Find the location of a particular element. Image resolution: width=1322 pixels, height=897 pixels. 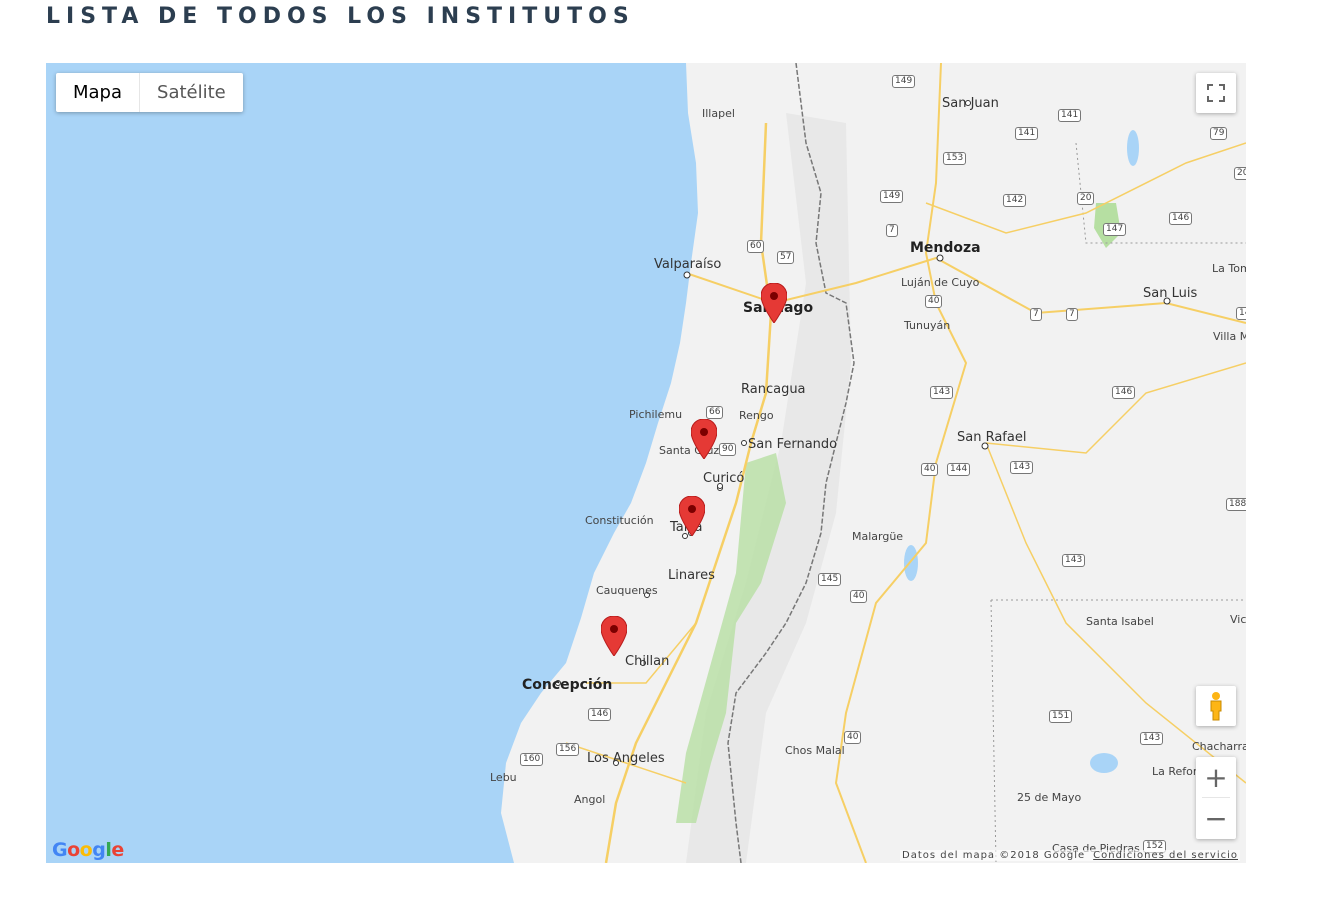

place-label: Linares is located at coordinates (691, 575).